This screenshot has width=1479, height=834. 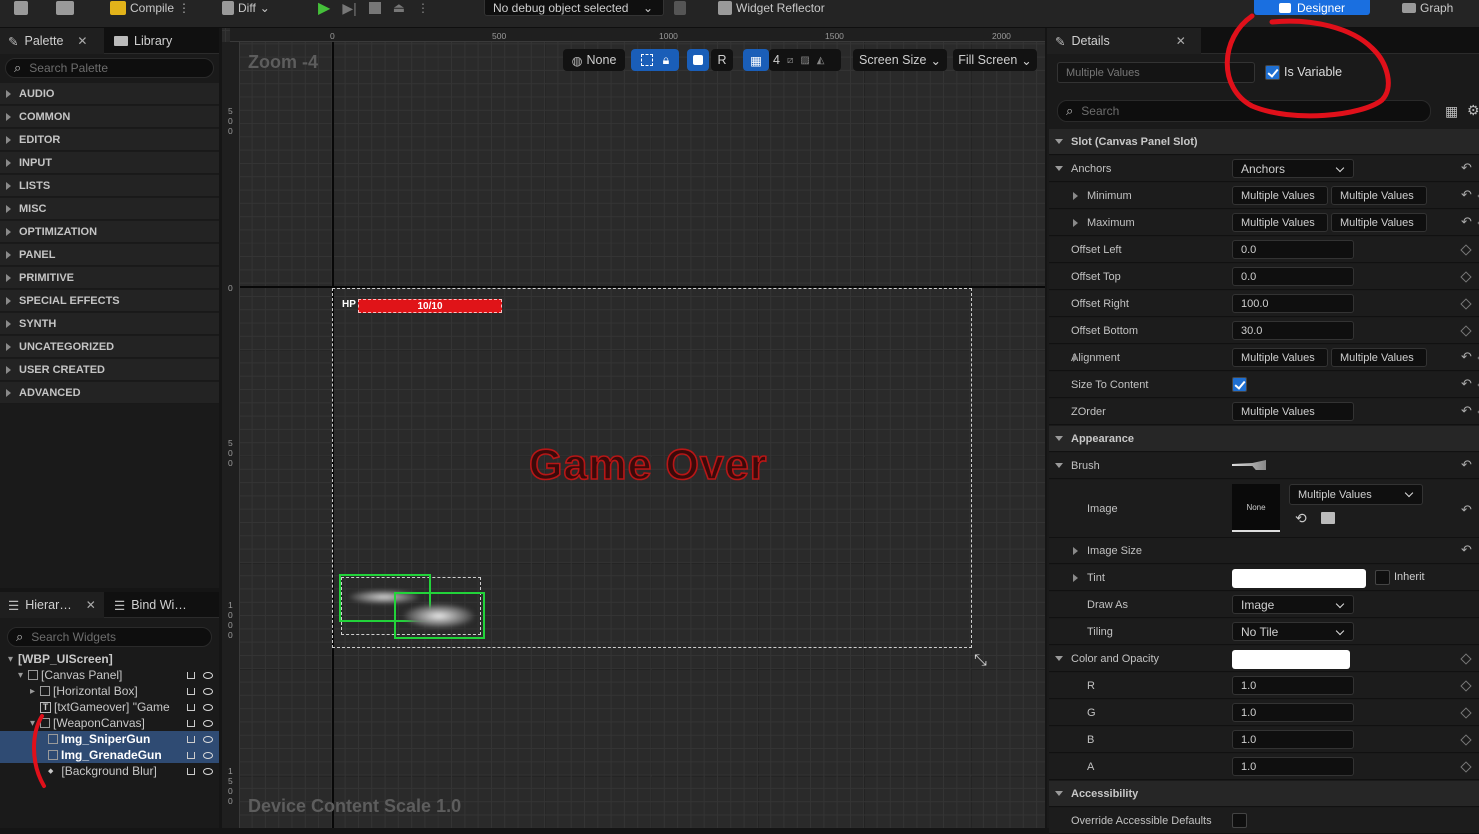 What do you see at coordinates (109, 739) in the screenshot?
I see `hierarchy-item: Img_SniperGun` at bounding box center [109, 739].